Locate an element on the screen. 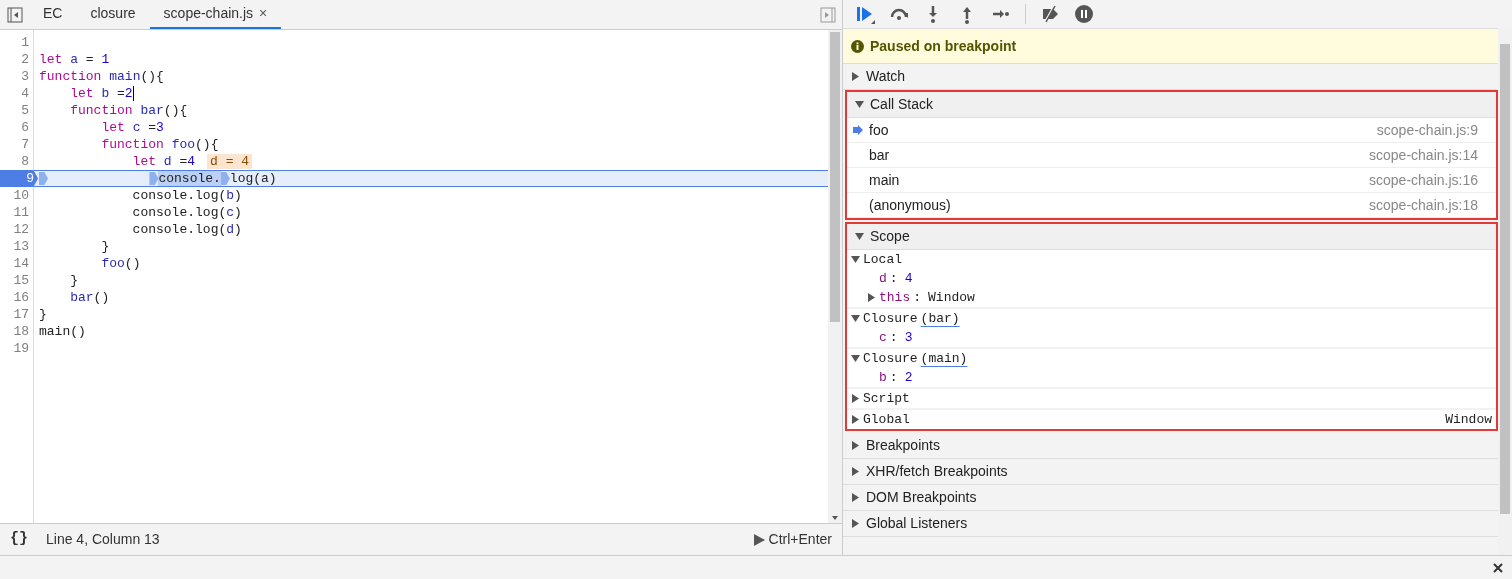 The height and width of the screenshot is (579, 1512). line-number: 6 is located at coordinates (25, 127).